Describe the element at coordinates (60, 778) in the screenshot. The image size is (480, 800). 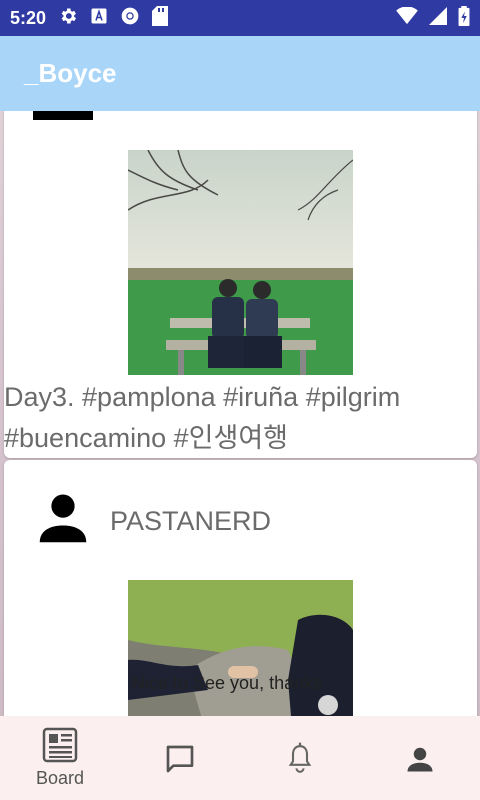
I see `nav-label-board: Board` at that location.